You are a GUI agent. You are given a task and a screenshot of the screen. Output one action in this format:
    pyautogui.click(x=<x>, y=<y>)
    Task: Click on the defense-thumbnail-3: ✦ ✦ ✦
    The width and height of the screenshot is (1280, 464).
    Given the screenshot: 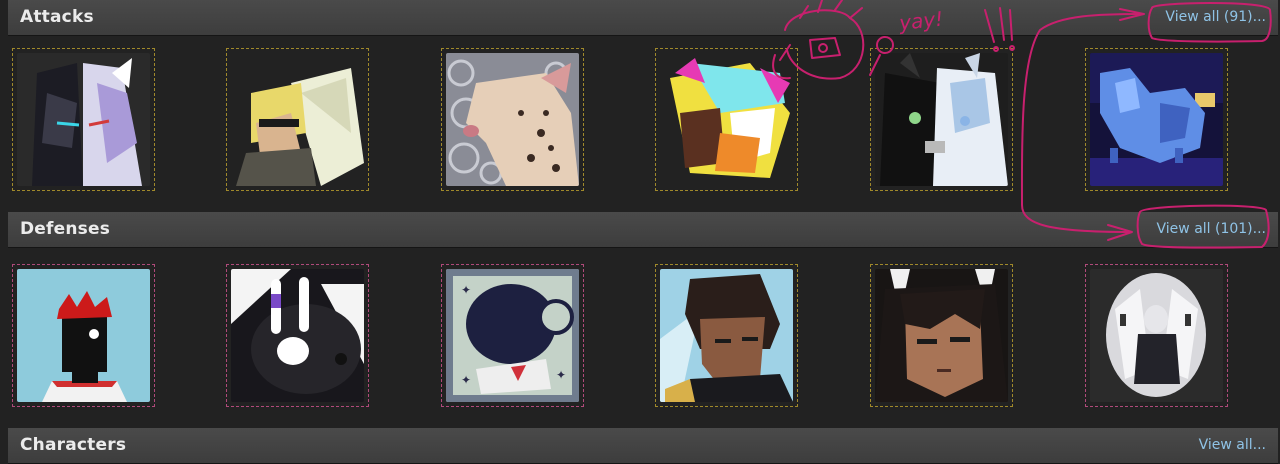 What is the action you would take?
    pyautogui.click(x=512, y=335)
    